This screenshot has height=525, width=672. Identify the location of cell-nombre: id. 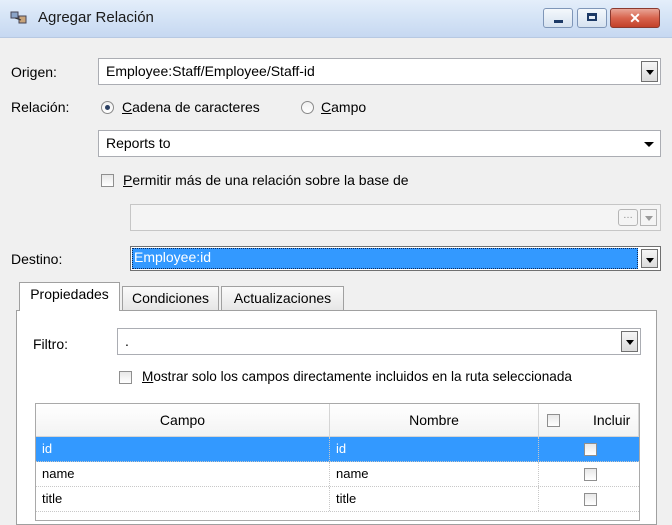
(434, 449).